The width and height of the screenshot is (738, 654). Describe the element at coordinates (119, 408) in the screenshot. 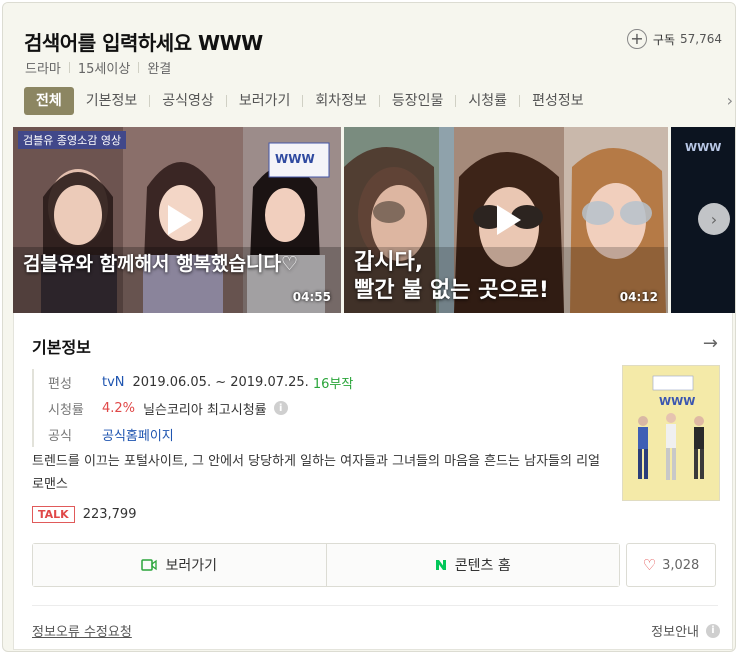

I see `rating-value: 4.2%` at that location.